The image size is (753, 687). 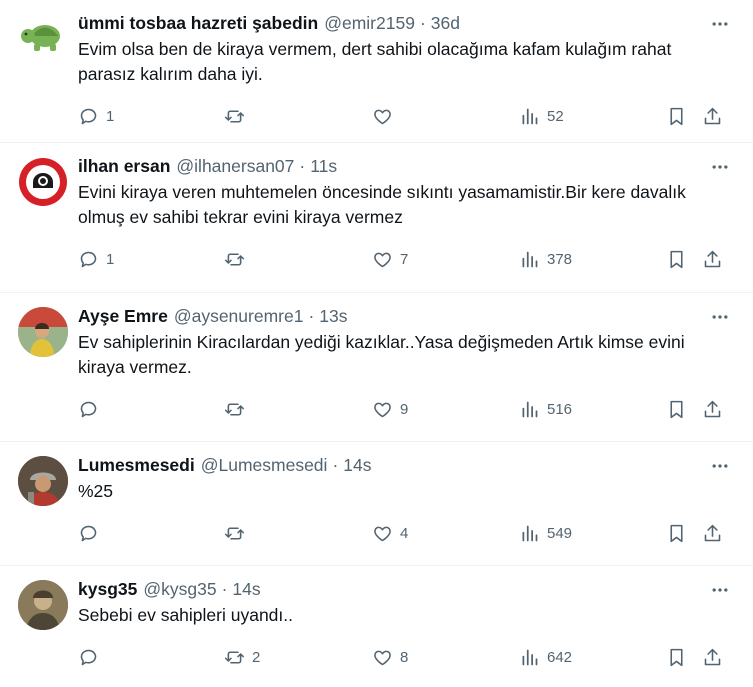 What do you see at coordinates (43, 182) in the screenshot?
I see `club-logo-avatar` at bounding box center [43, 182].